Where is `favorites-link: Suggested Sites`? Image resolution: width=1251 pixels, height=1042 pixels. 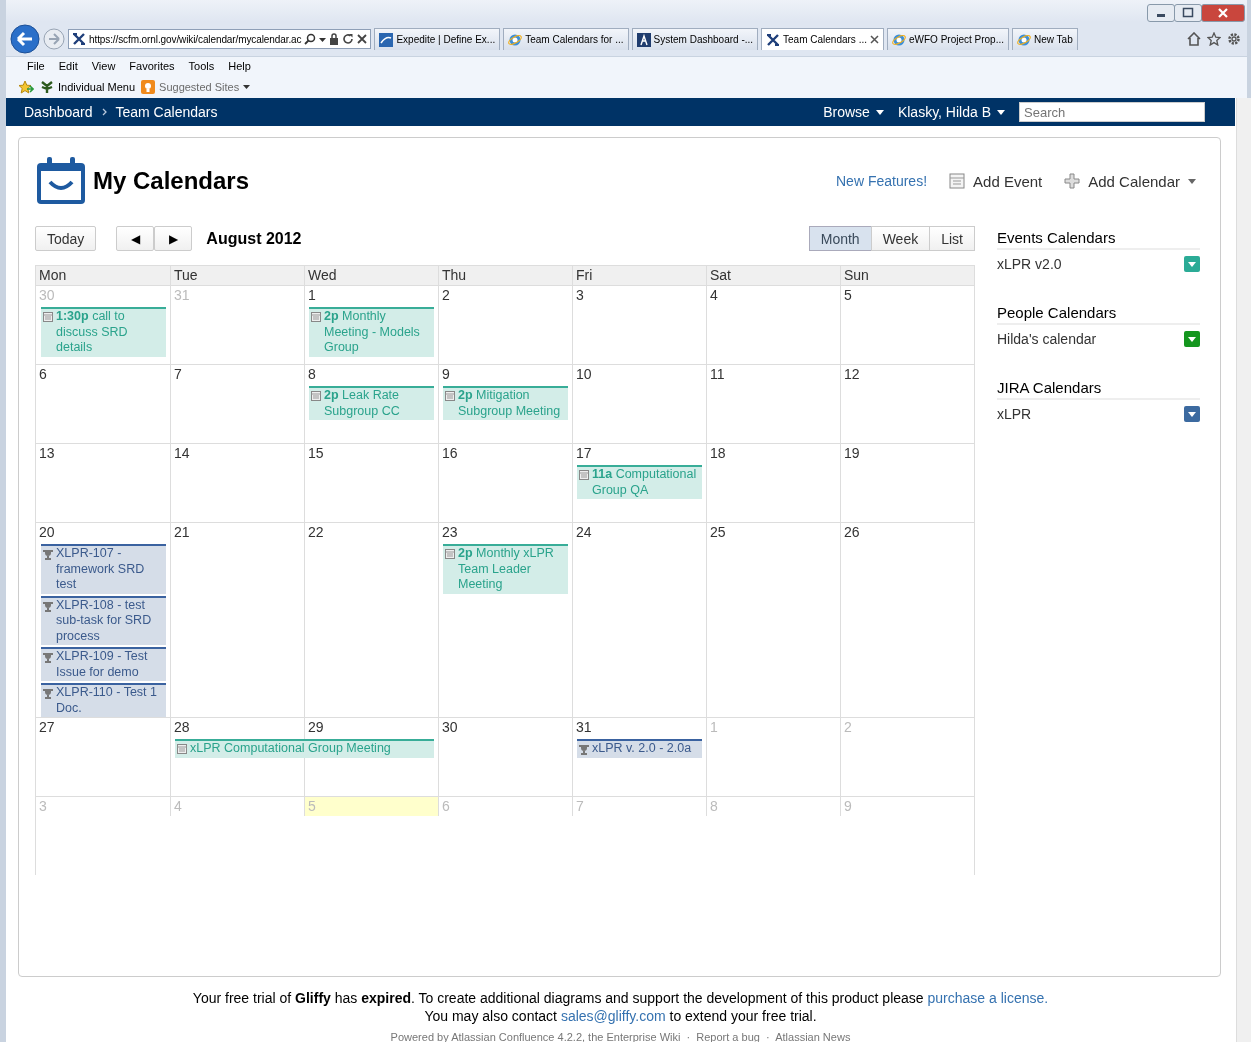
favorites-link: Suggested Sites is located at coordinates (199, 86).